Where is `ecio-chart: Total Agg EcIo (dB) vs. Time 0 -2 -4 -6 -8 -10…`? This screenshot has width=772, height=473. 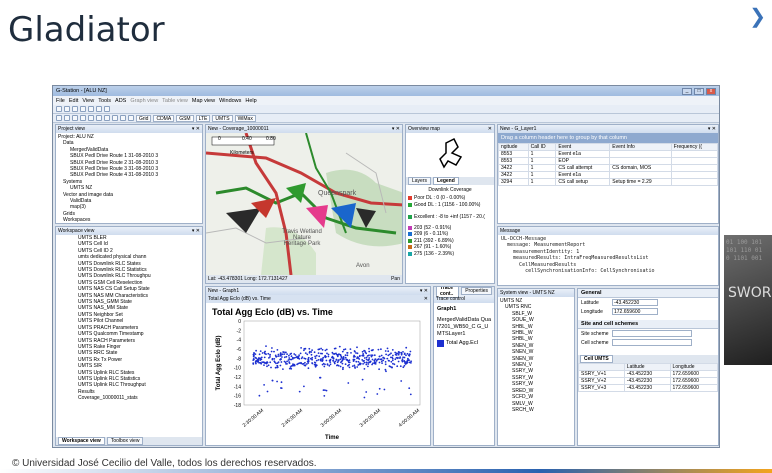 ecio-chart: Total Agg EcIo (dB) vs. Time 0 -2 -4 -6 -8 -10… is located at coordinates (318, 374).